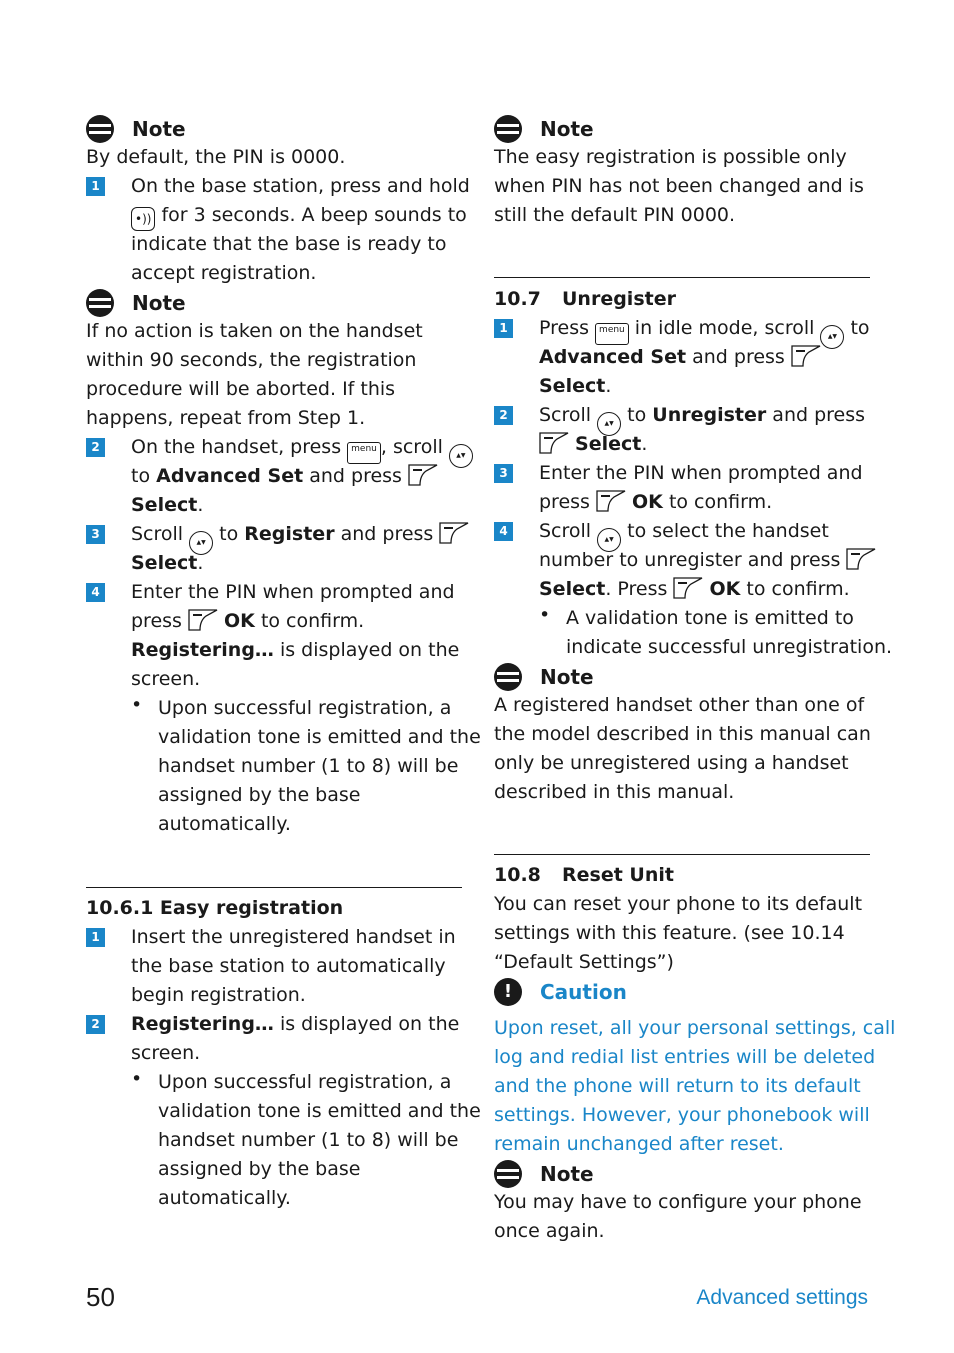  What do you see at coordinates (682, 1115) in the screenshot?
I see `caution-text: settings. However, your phonebook will` at bounding box center [682, 1115].